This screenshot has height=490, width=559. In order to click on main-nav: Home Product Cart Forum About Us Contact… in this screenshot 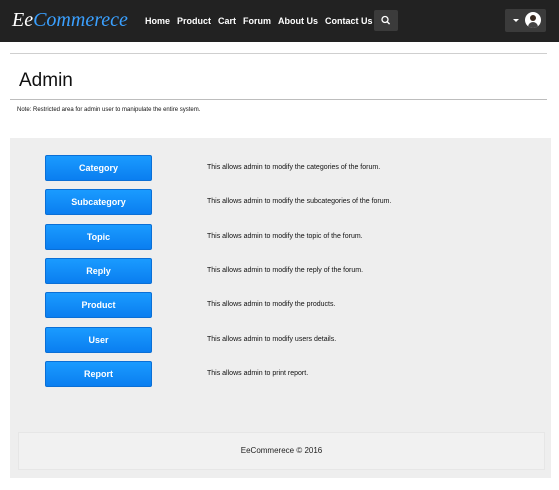, I will do `click(262, 21)`.